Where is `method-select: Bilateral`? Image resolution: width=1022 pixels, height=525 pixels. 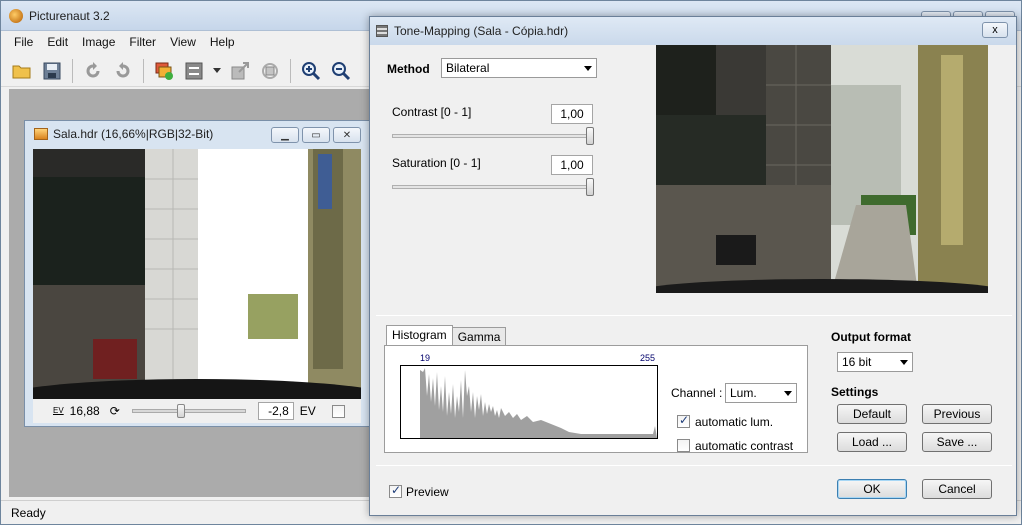 method-select: Bilateral is located at coordinates (519, 68).